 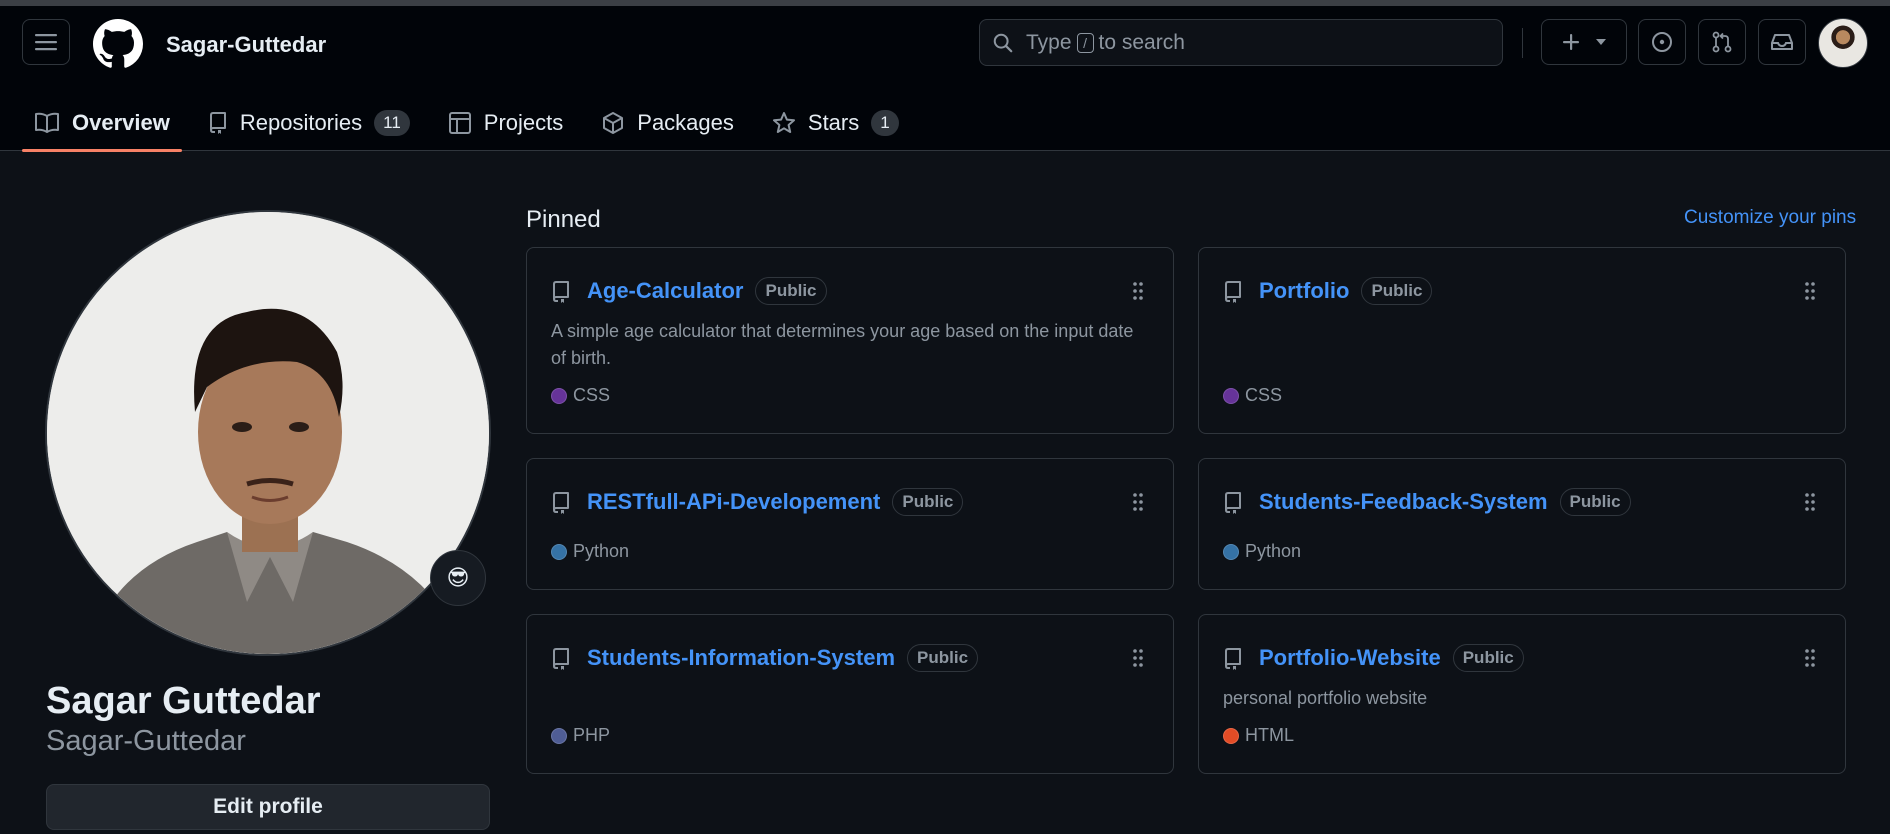 I want to click on language-name: PHP, so click(x=592, y=735).